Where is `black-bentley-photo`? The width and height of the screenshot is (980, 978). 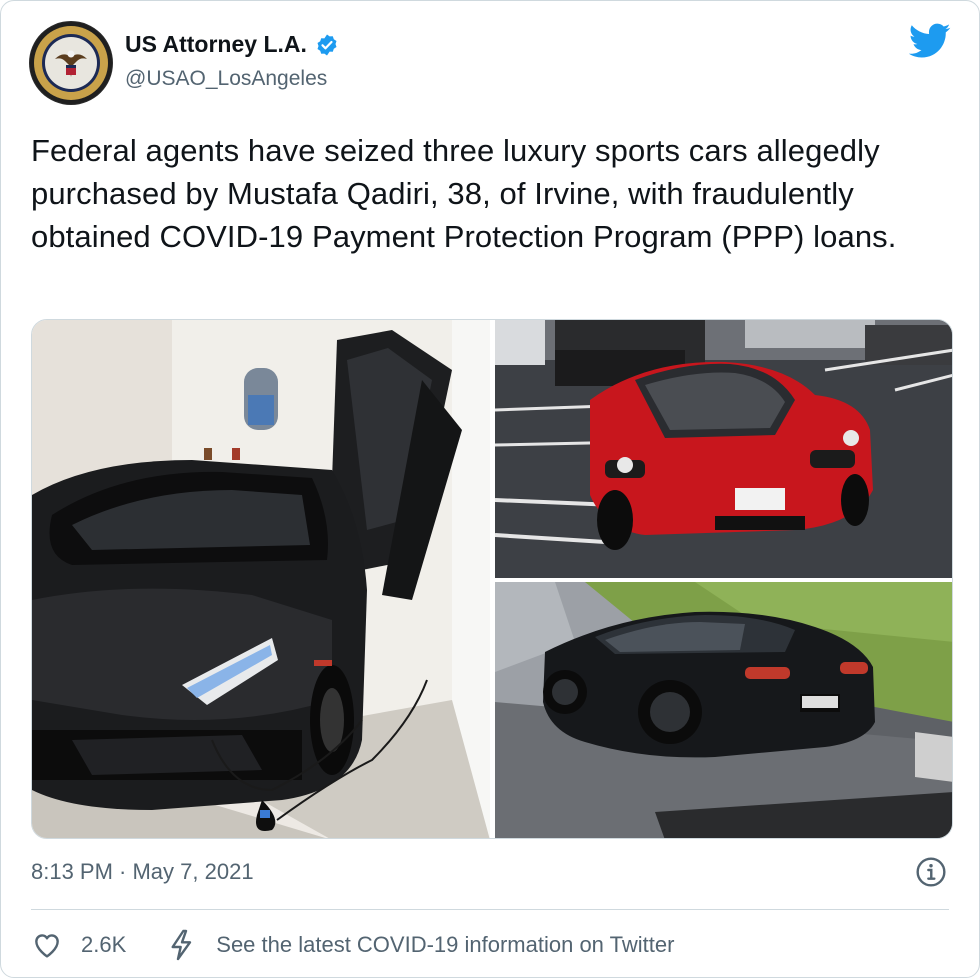
black-bentley-photo is located at coordinates (723, 710).